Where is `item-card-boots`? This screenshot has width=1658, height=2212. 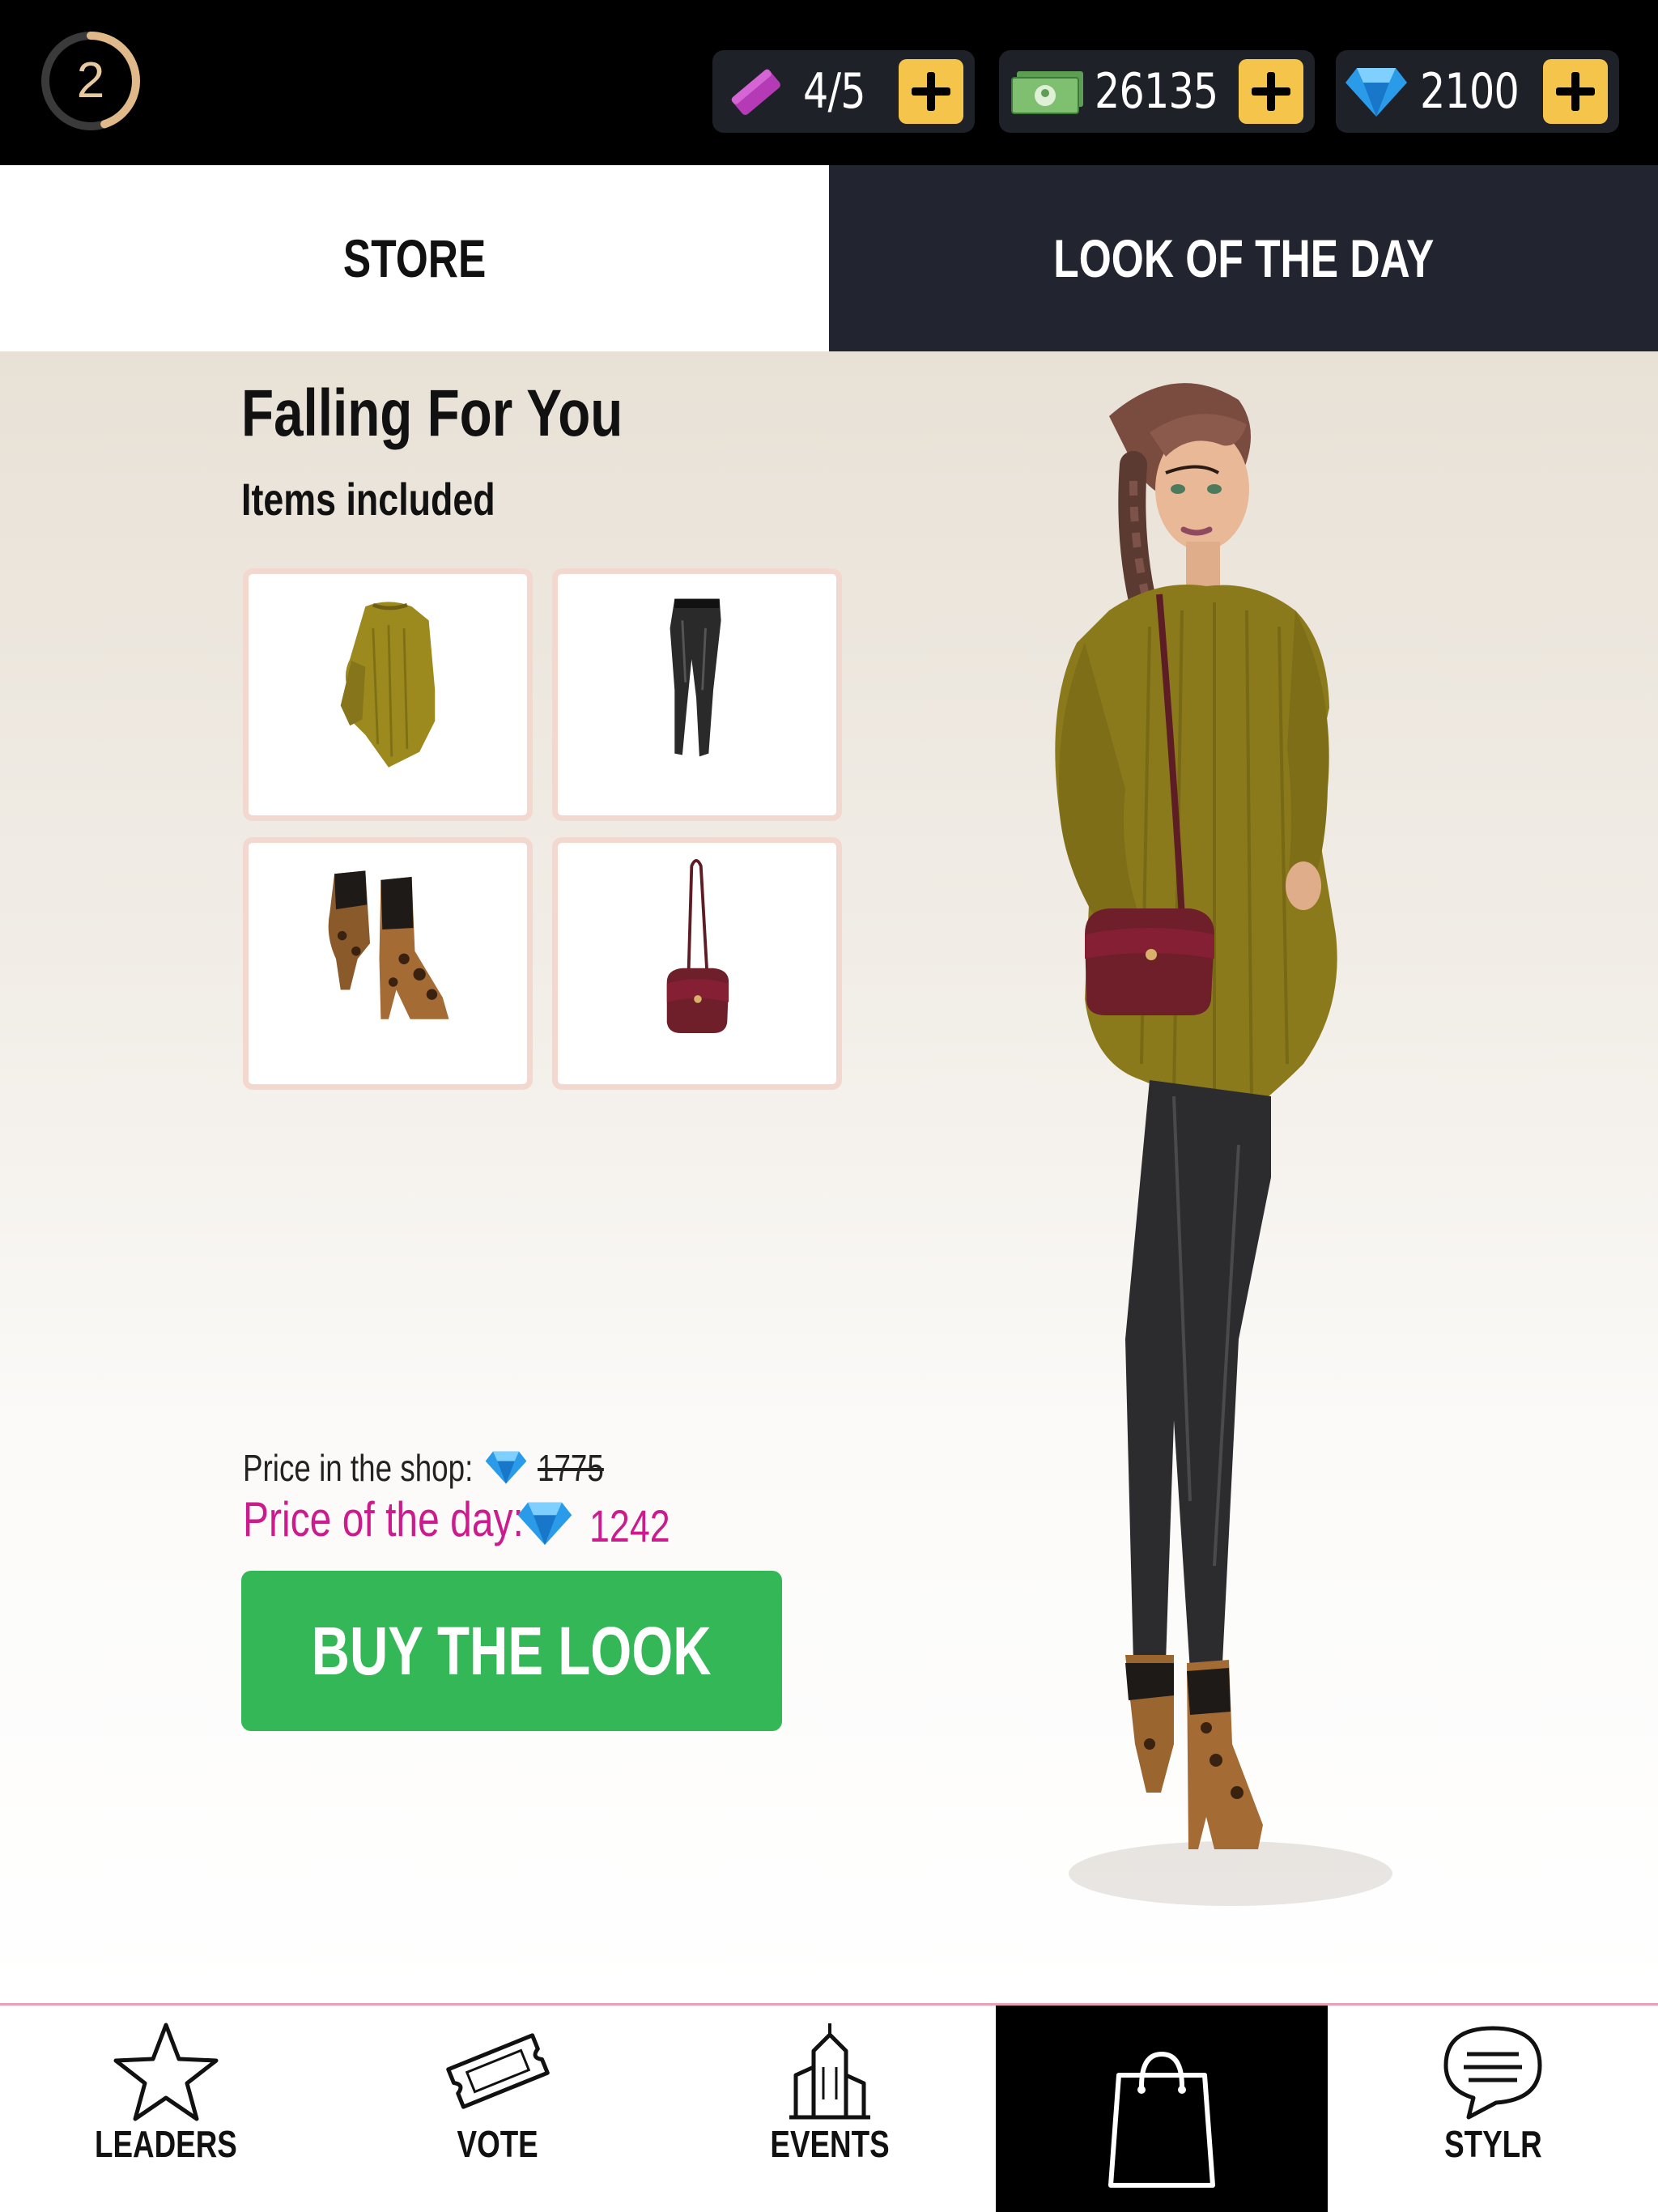
item-card-boots is located at coordinates (388, 964).